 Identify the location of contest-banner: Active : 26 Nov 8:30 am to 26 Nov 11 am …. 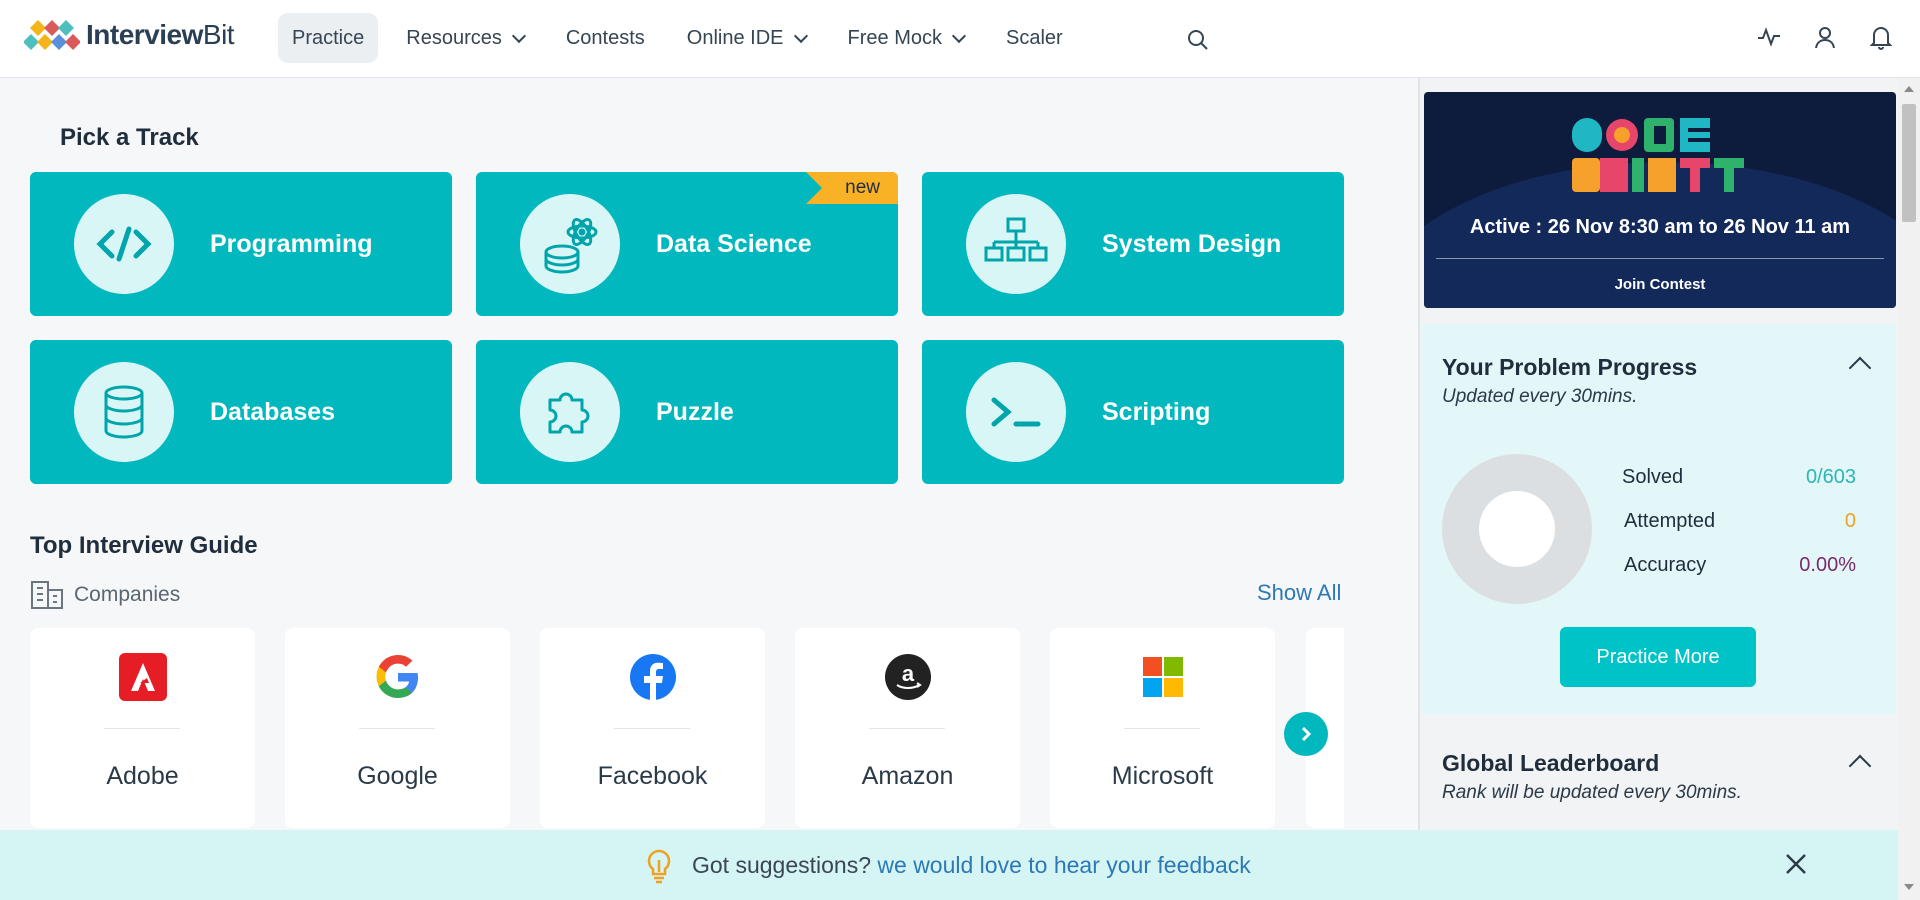
(1660, 200).